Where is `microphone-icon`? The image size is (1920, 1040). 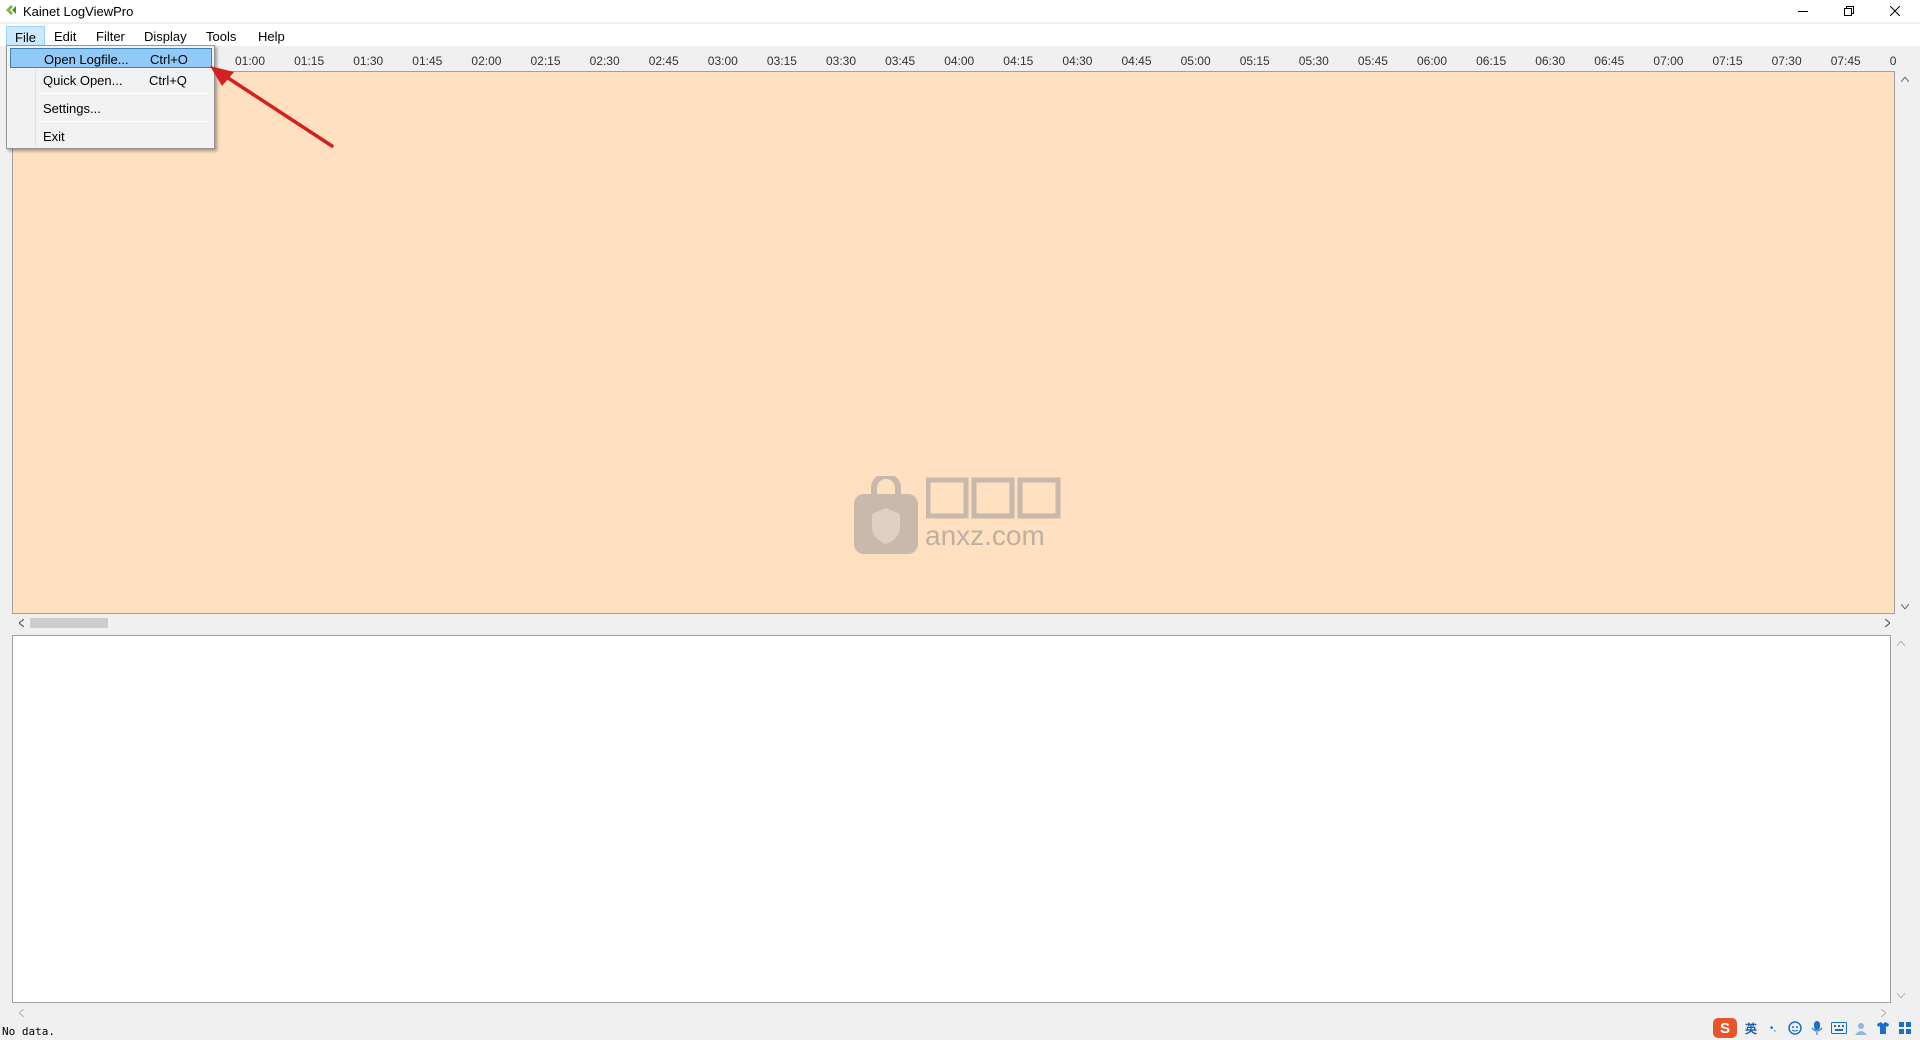
microphone-icon is located at coordinates (1817, 1028).